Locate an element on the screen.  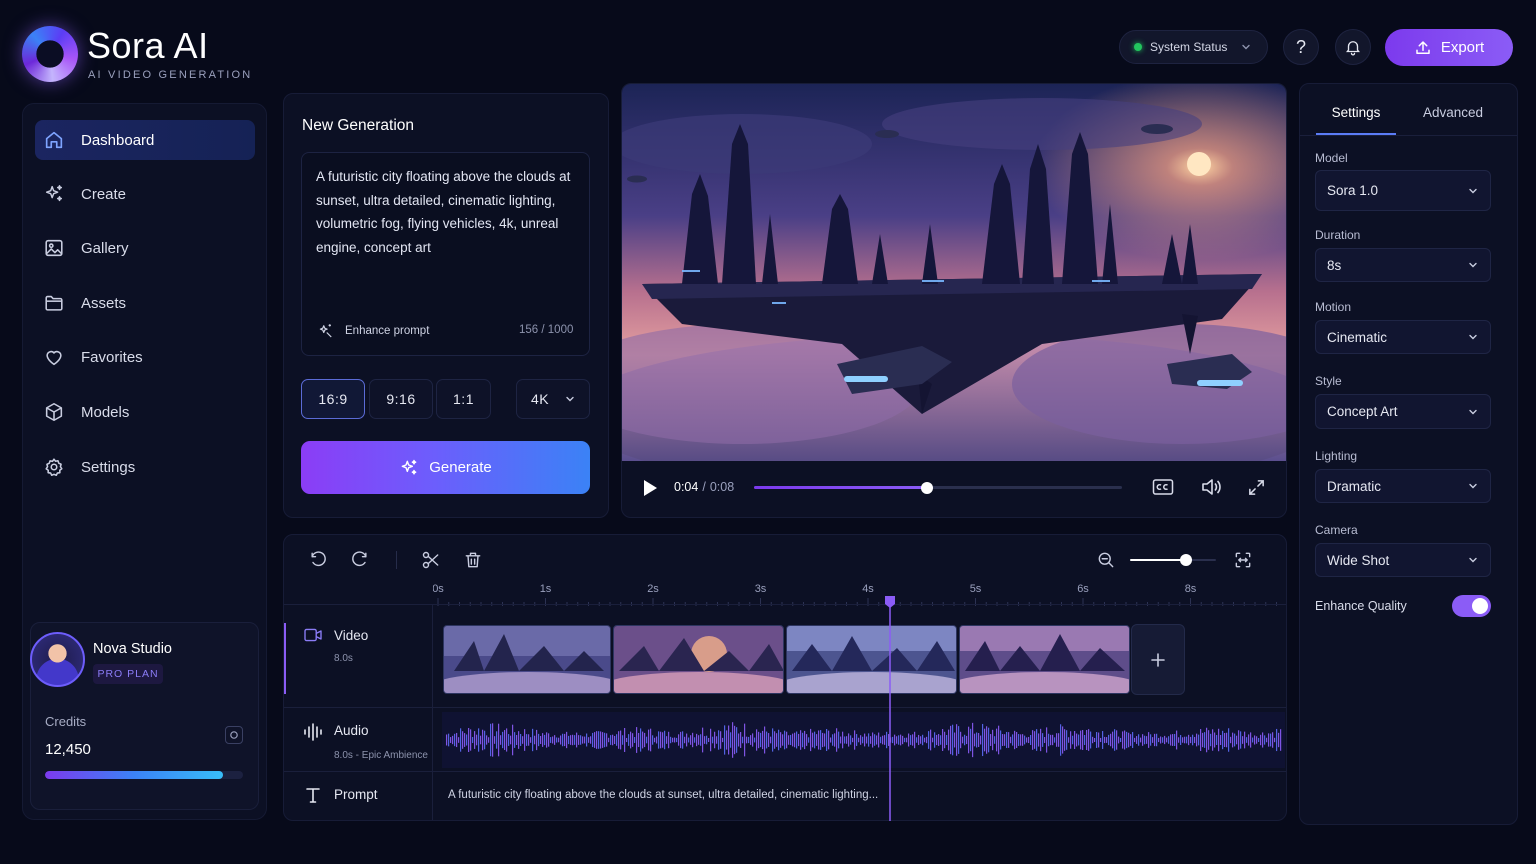
tab-settings: Settings is located at coordinates (1356, 112).